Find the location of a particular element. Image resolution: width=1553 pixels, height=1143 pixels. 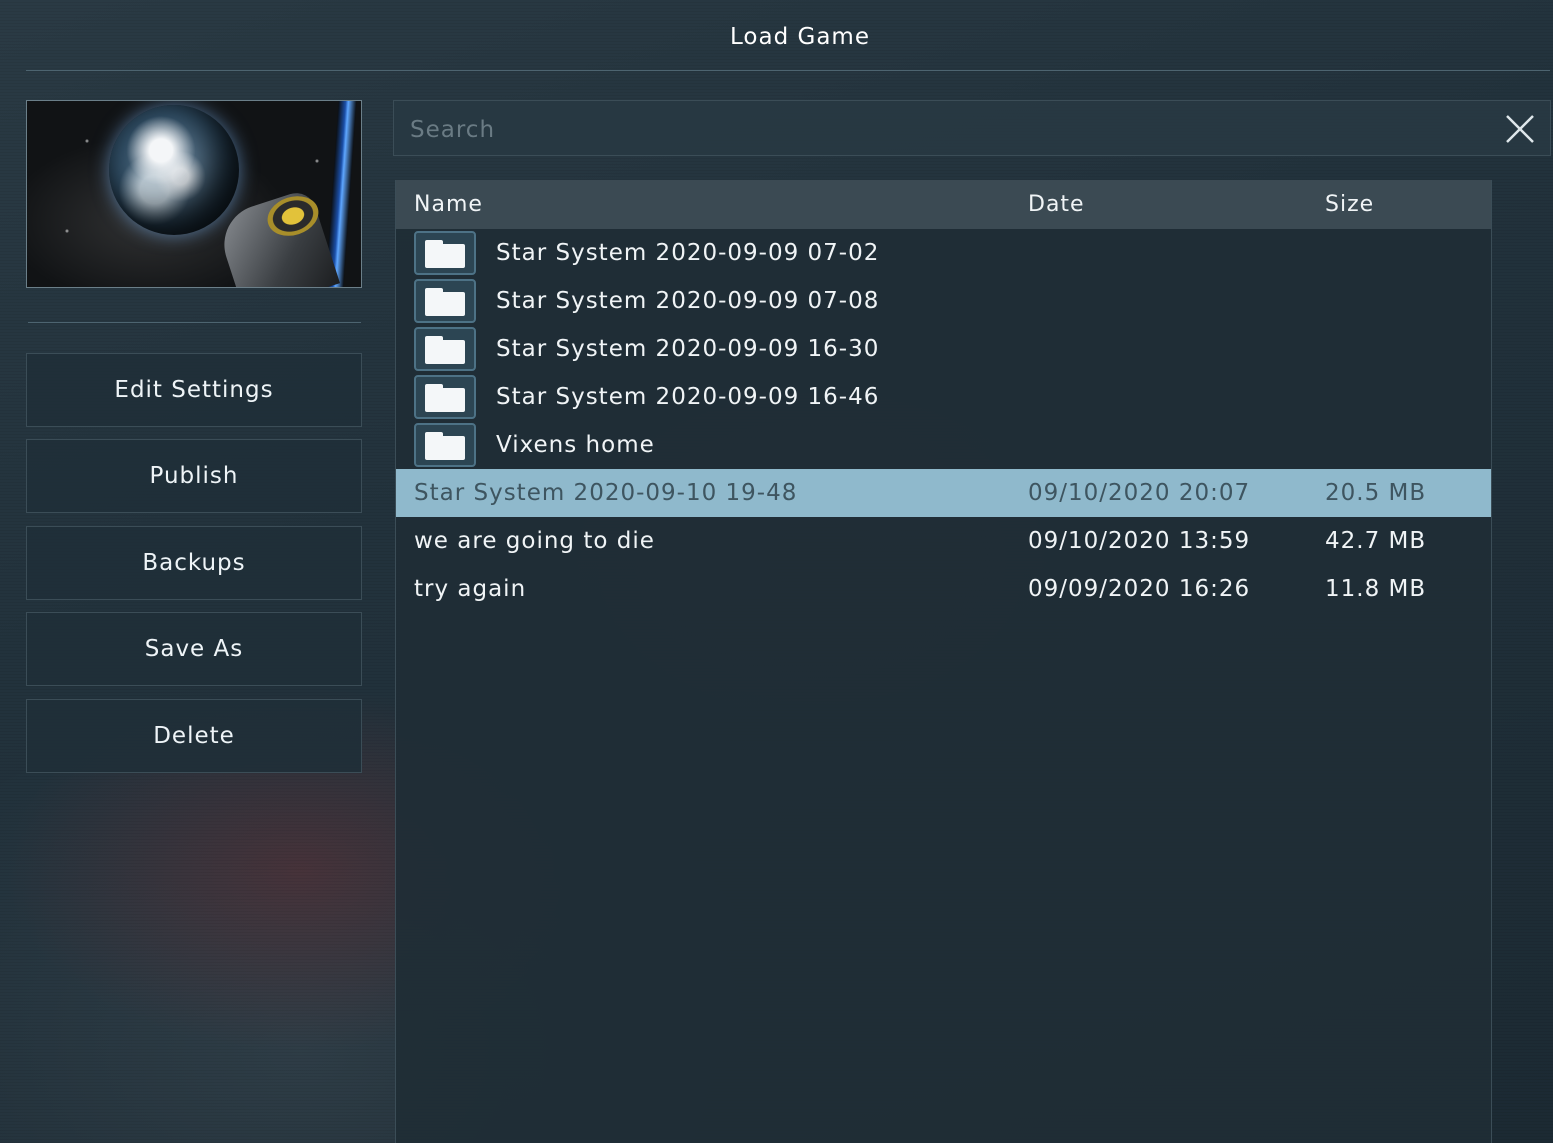

folder-name: Vixens home is located at coordinates (575, 445).